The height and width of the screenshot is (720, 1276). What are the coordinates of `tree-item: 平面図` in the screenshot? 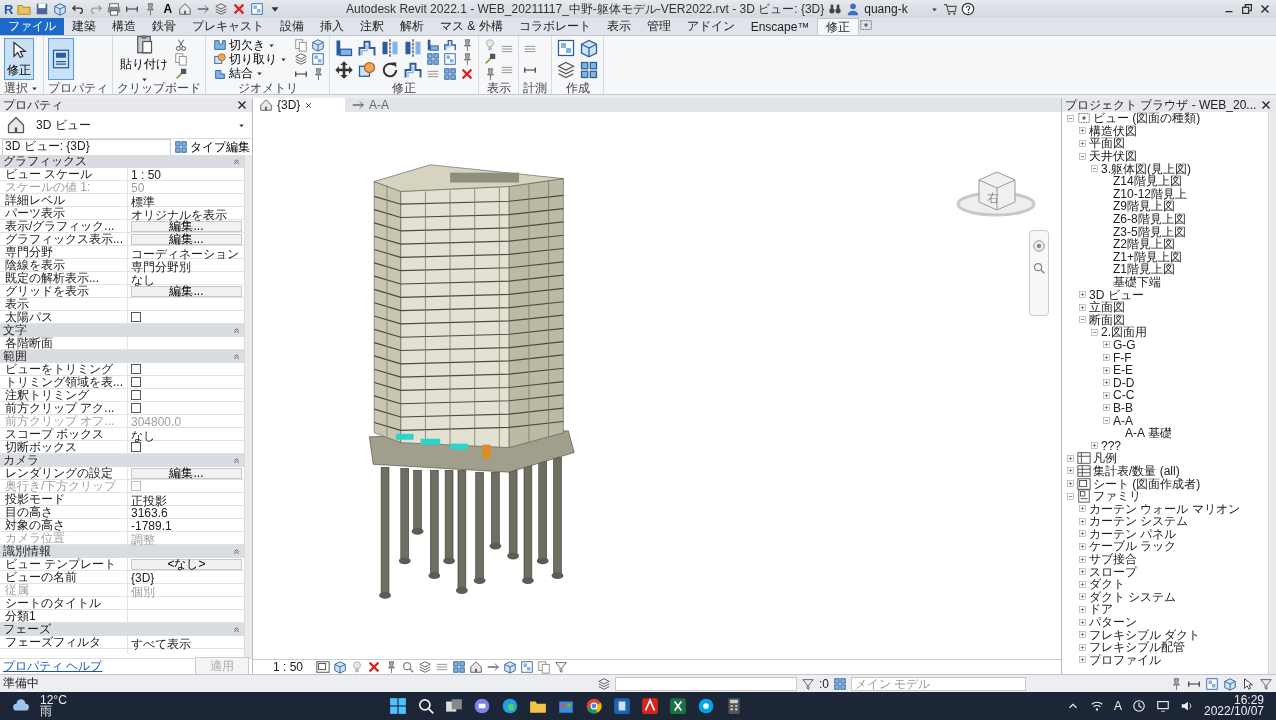 It's located at (1107, 143).